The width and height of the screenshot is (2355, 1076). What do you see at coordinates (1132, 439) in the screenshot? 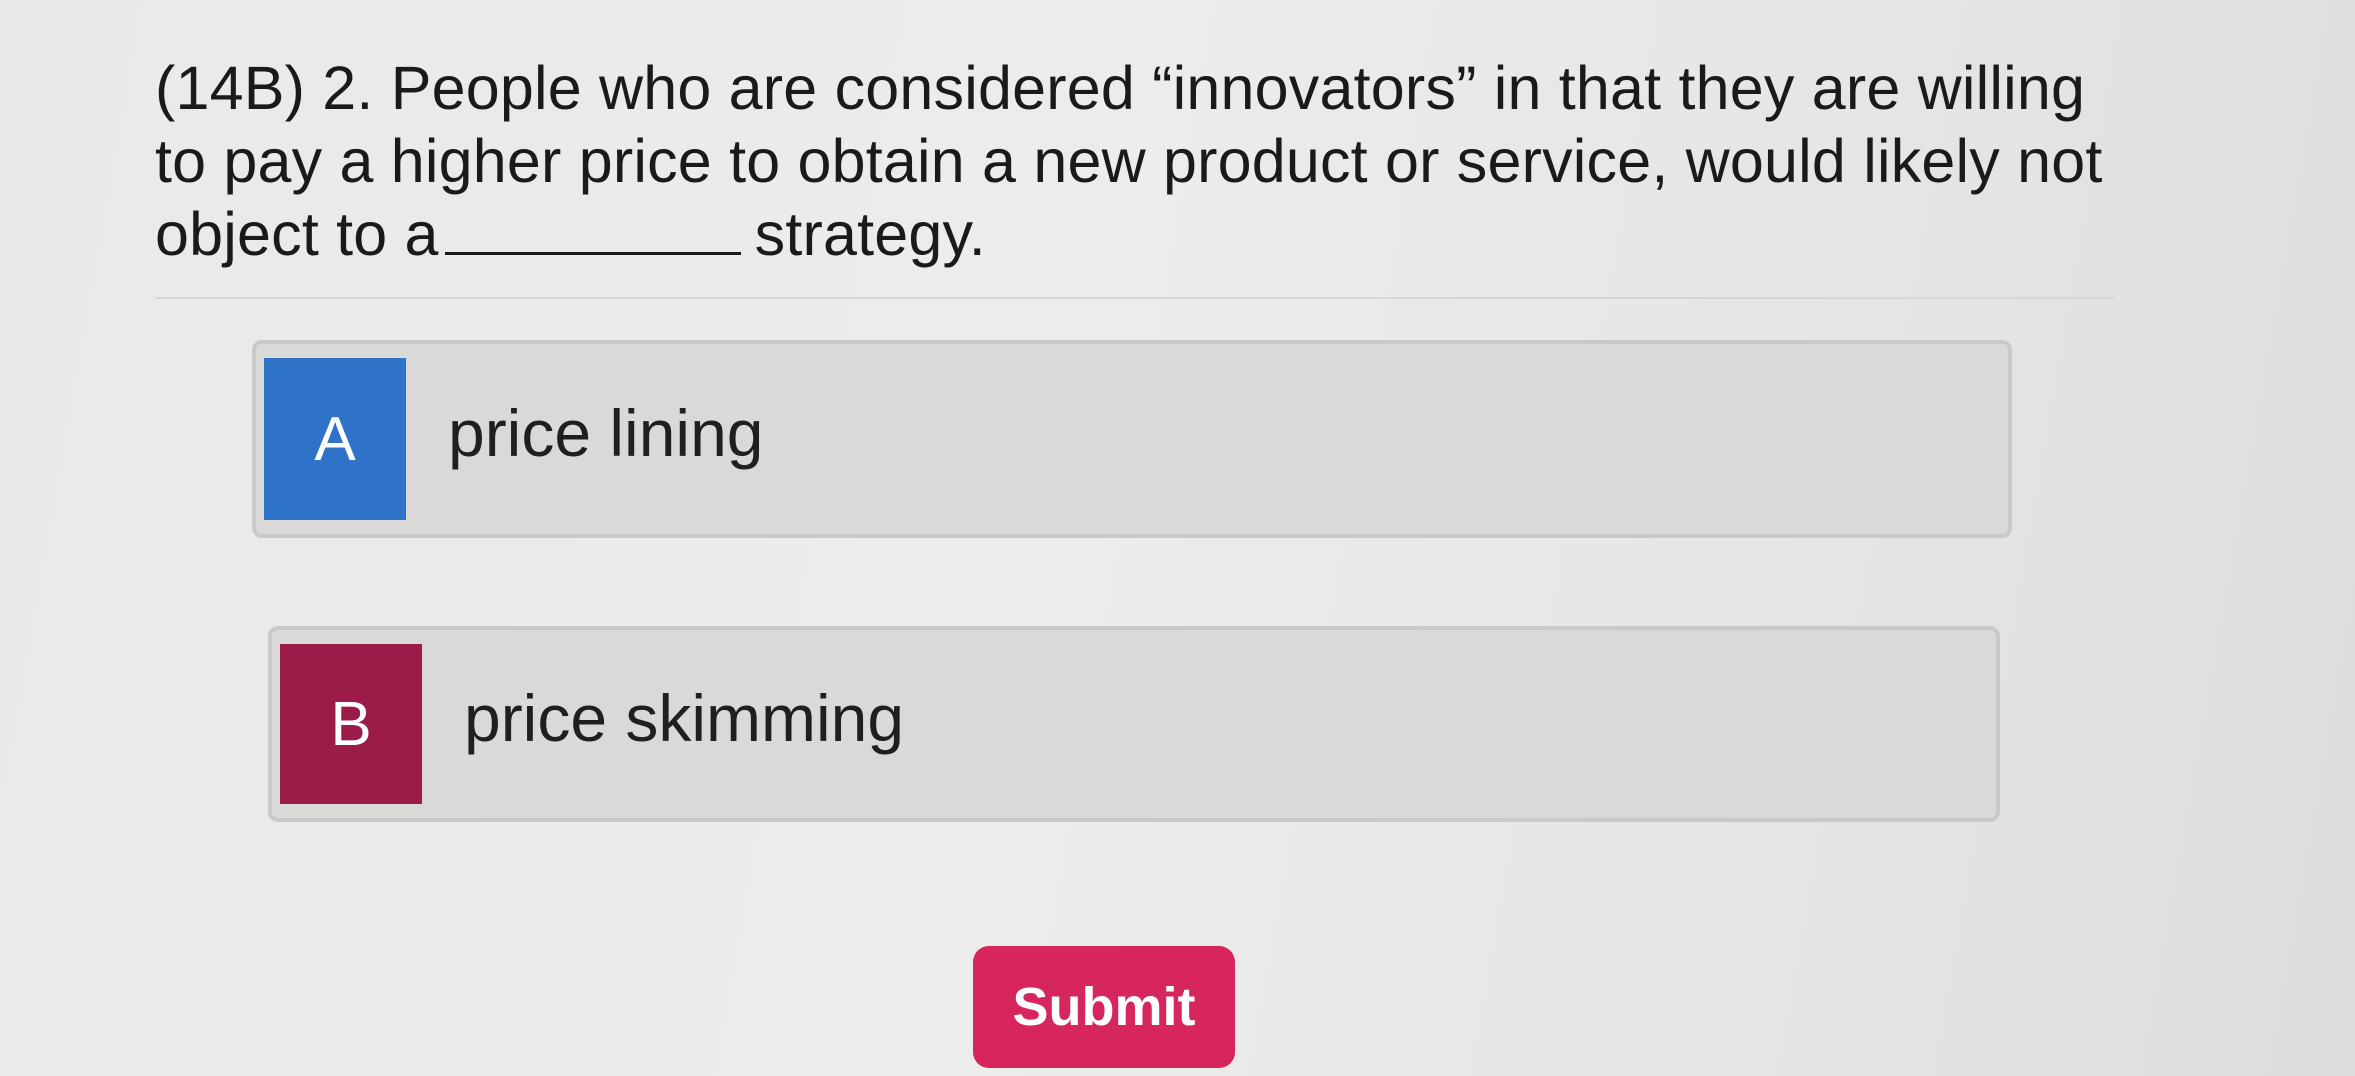
I see `option-a: A price lining` at bounding box center [1132, 439].